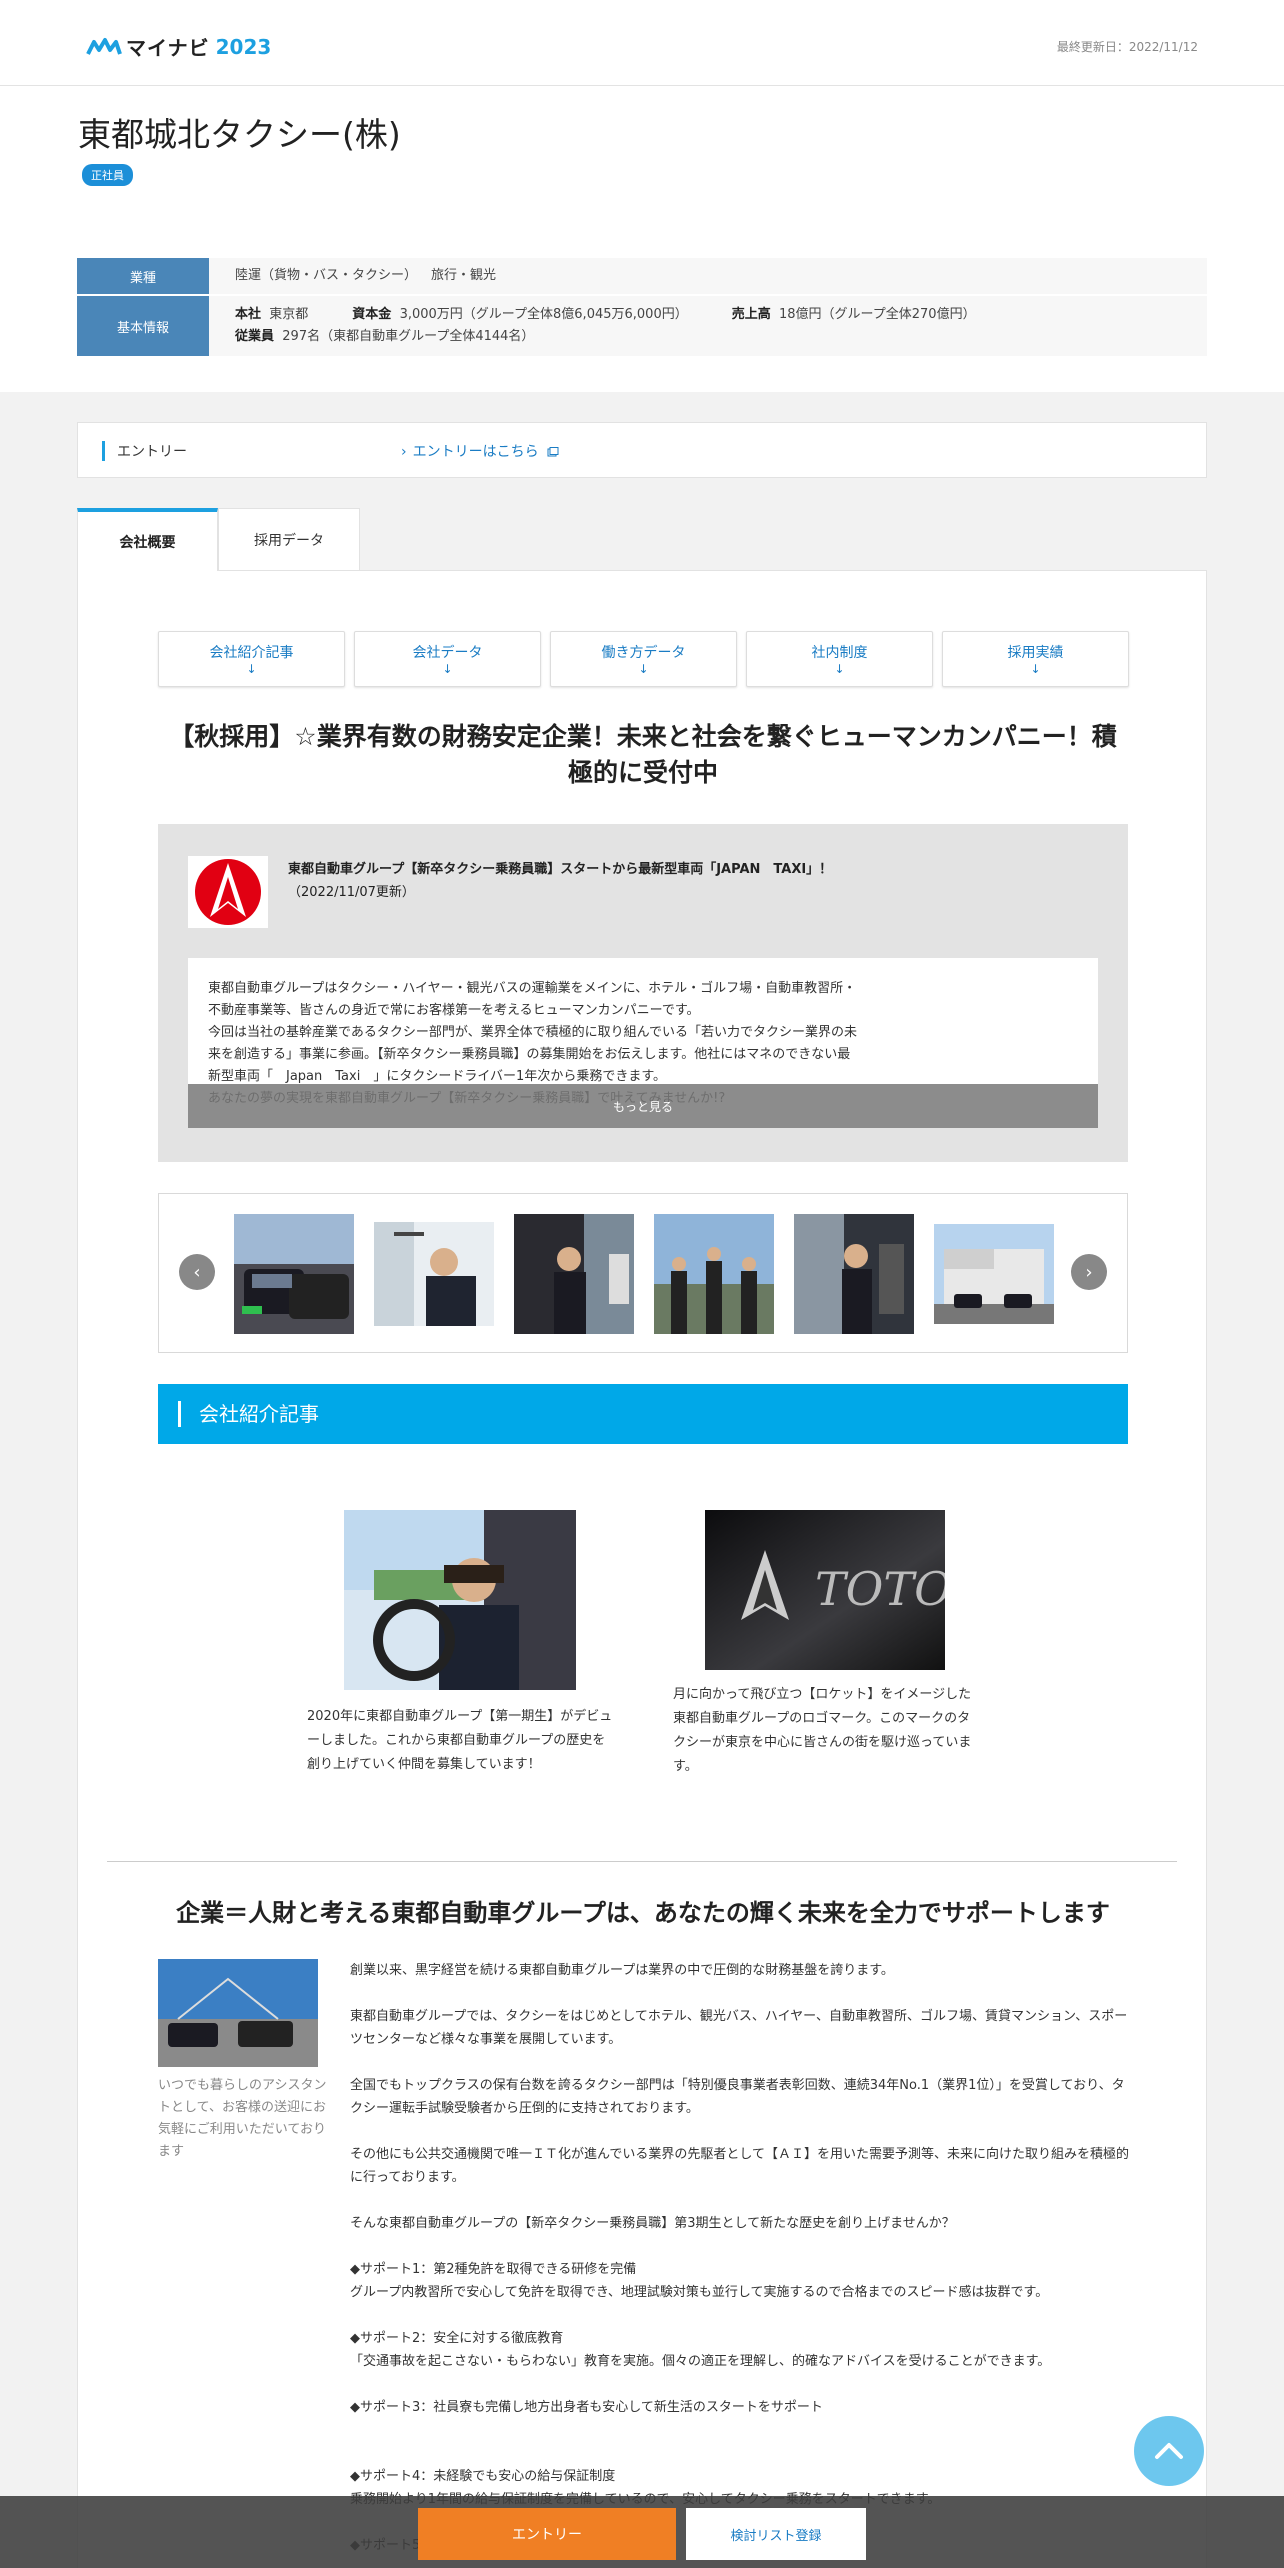 The width and height of the screenshot is (1284, 2568). Describe the element at coordinates (144, 451) in the screenshot. I see `entry-label: エントリー` at that location.